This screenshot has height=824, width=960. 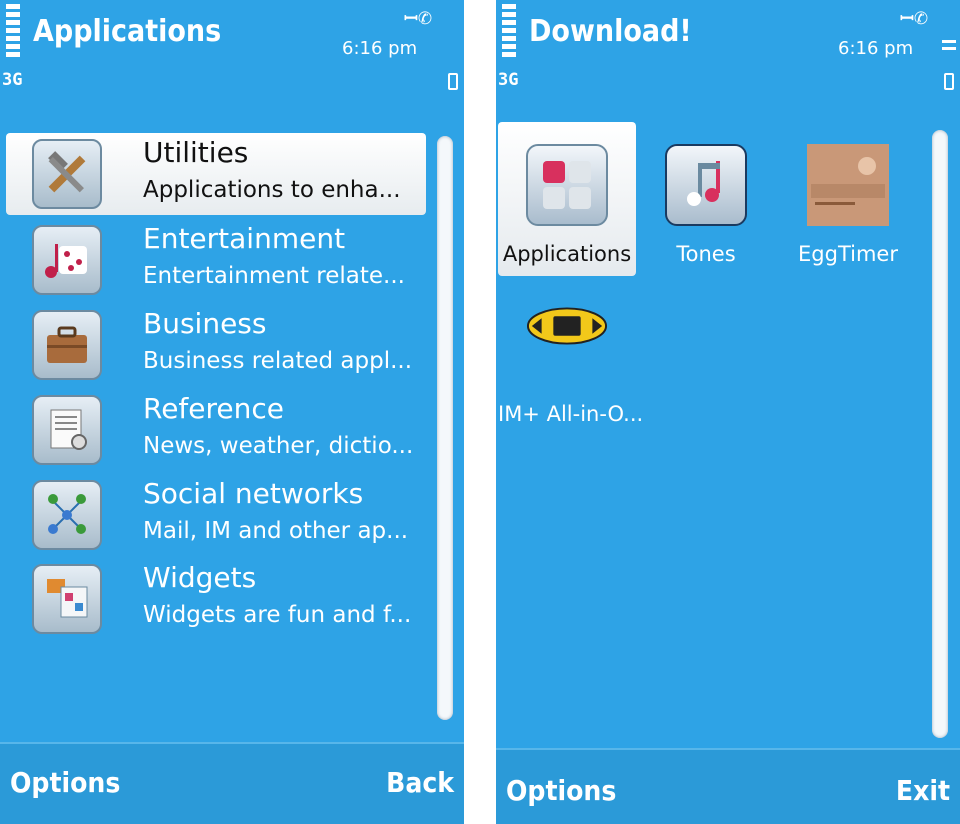 What do you see at coordinates (67, 515) in the screenshot?
I see `people-network-icon` at bounding box center [67, 515].